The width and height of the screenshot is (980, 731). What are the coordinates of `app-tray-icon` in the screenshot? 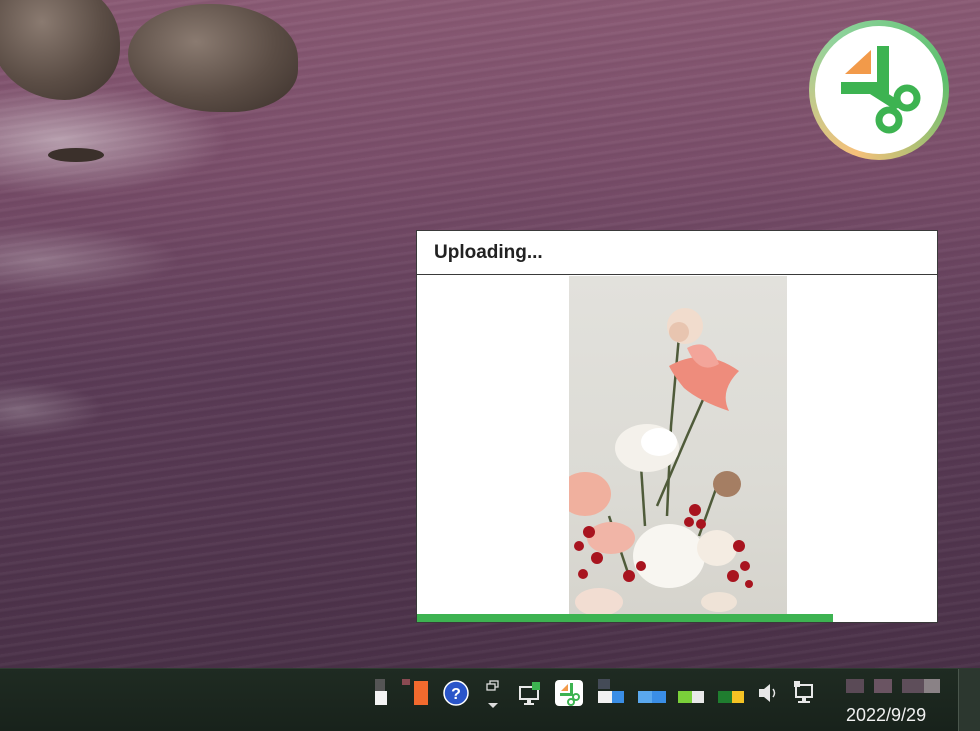 It's located at (569, 694).